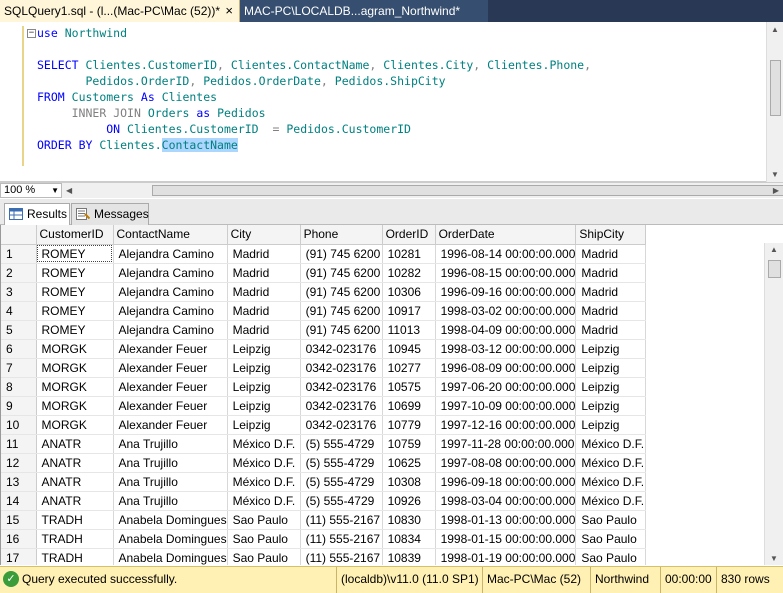 The height and width of the screenshot is (593, 783). Describe the element at coordinates (409, 463) in the screenshot. I see `table-cell: 10625` at that location.